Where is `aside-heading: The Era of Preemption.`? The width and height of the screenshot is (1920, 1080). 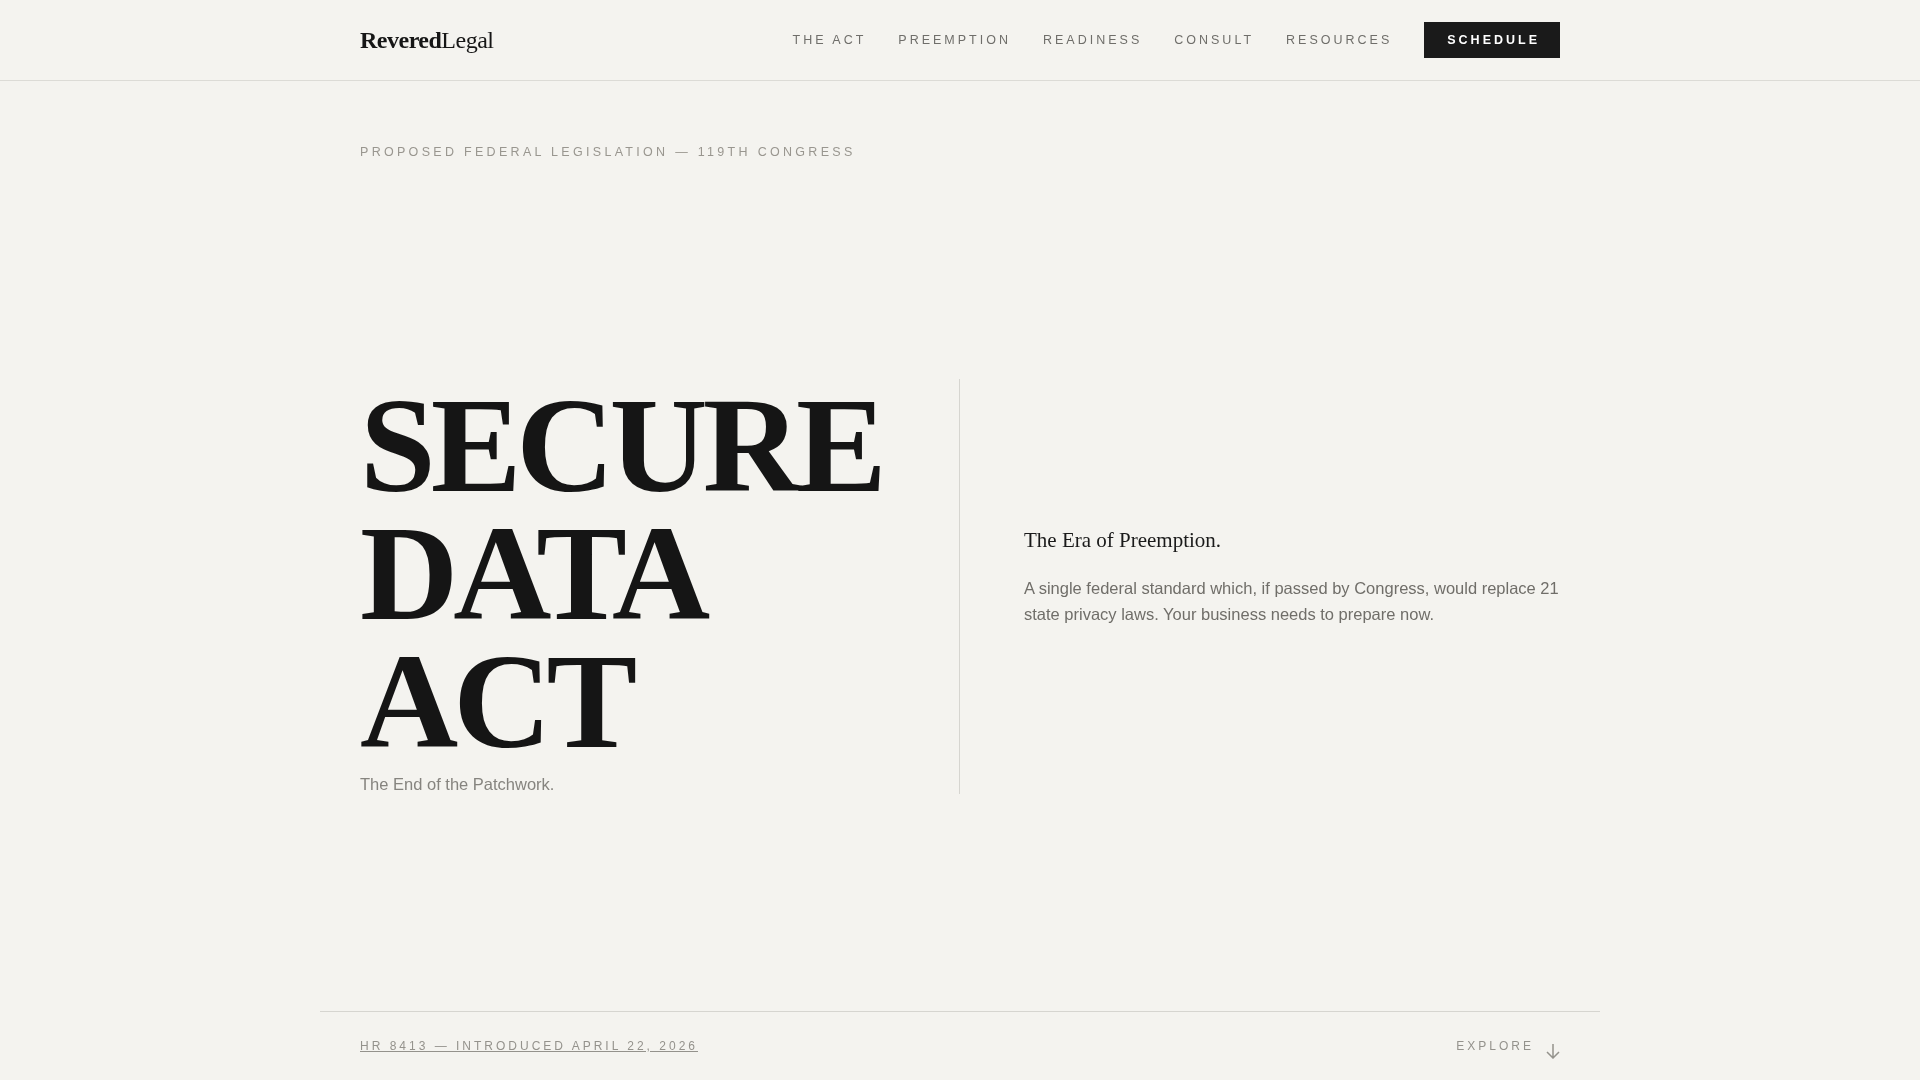
aside-heading: The Era of Preemption. is located at coordinates (1123, 540).